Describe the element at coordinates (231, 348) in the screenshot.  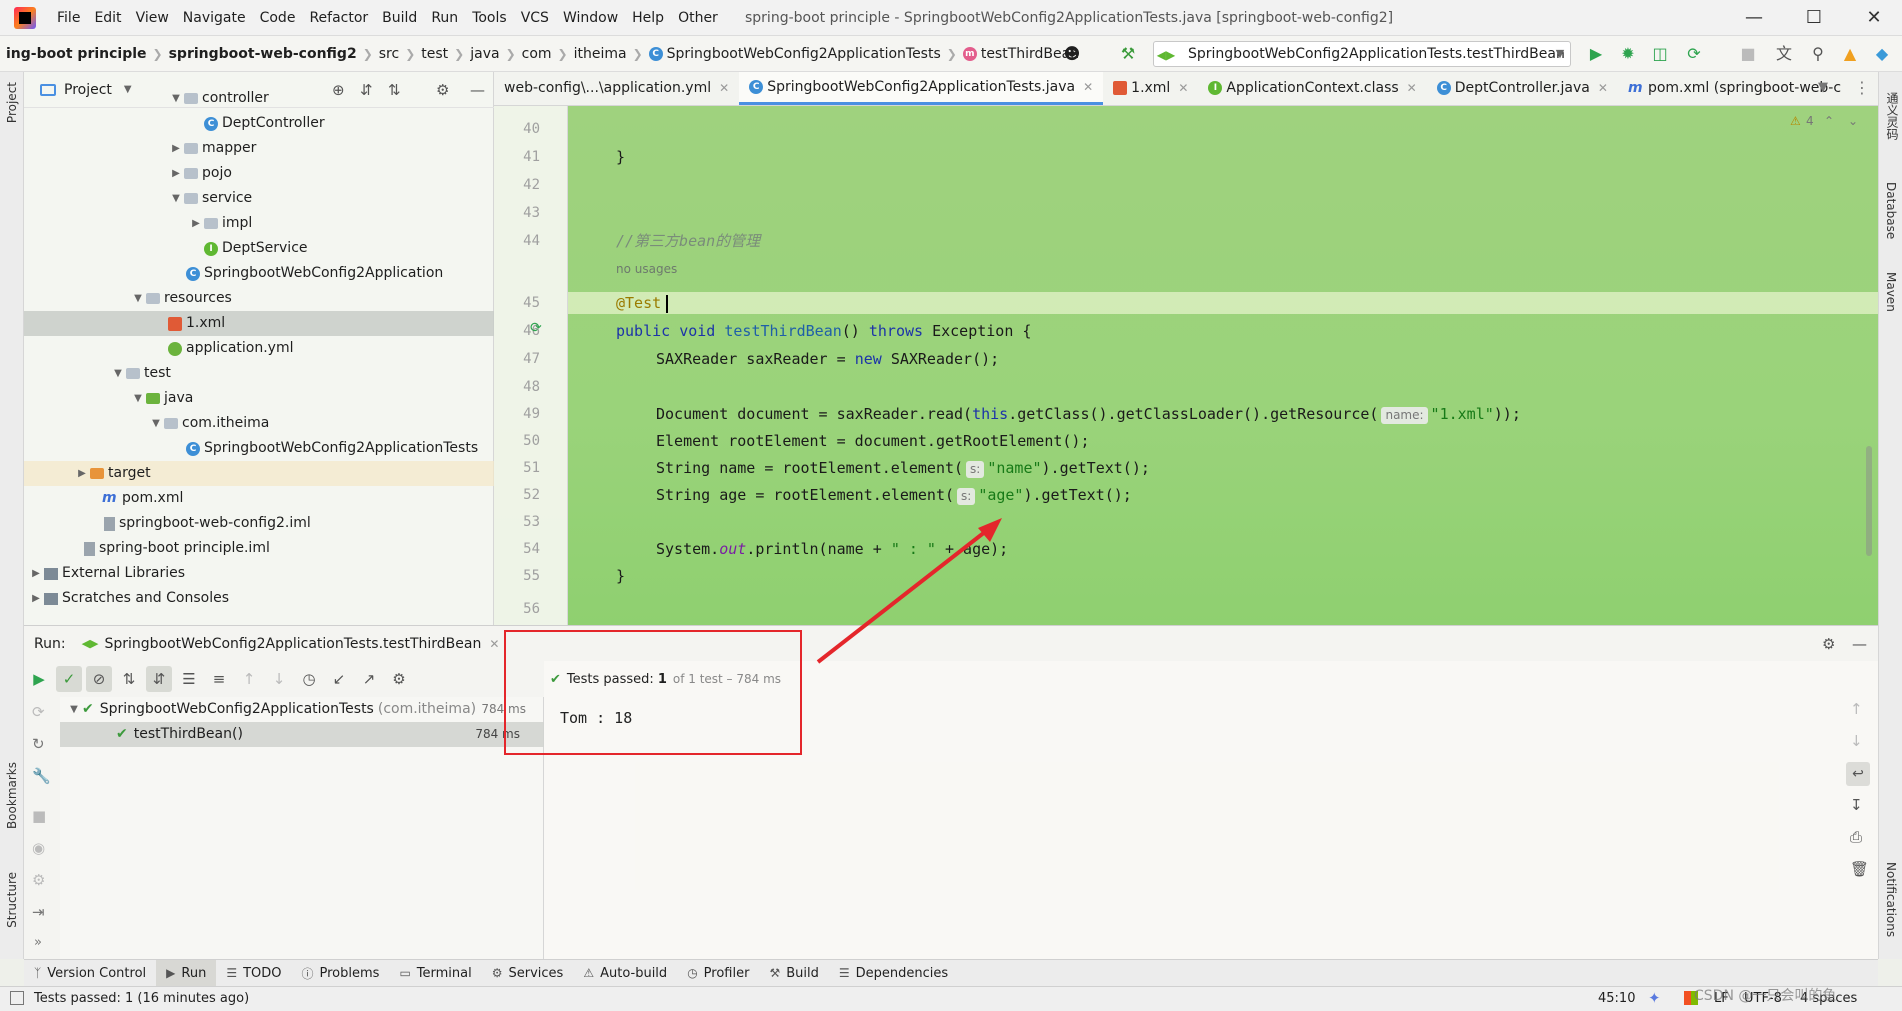
I see `tree-item-application-yml: application.yml` at that location.